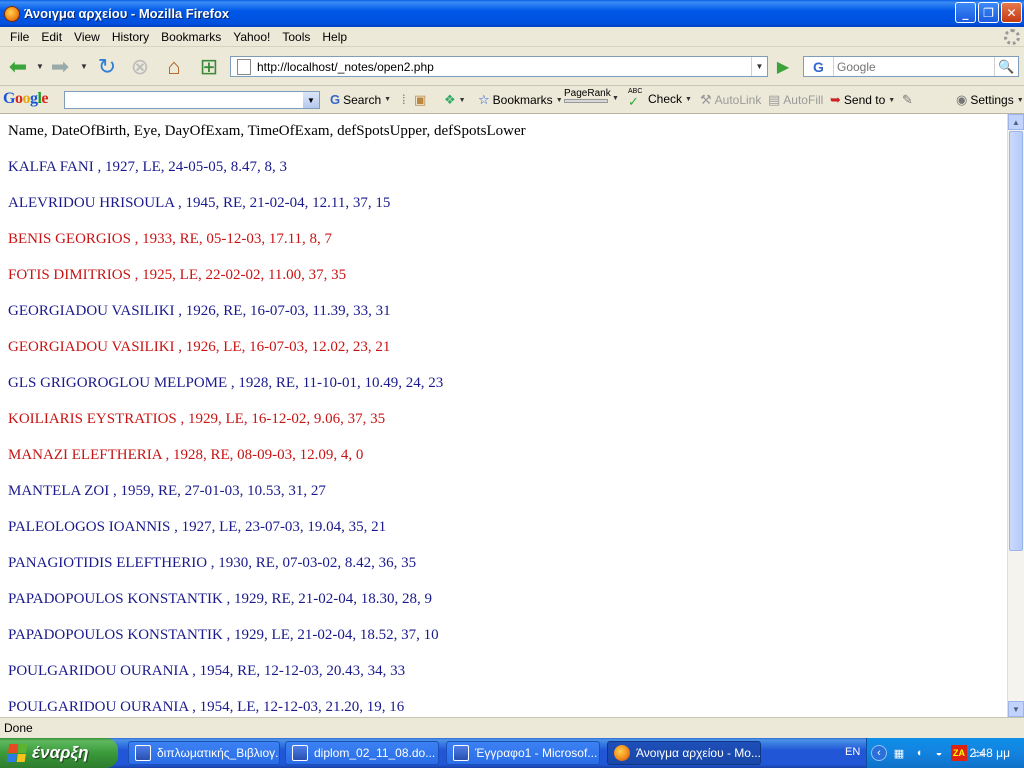 This screenshot has height=768, width=1024. What do you see at coordinates (334, 37) in the screenshot?
I see `menu-help: Help` at bounding box center [334, 37].